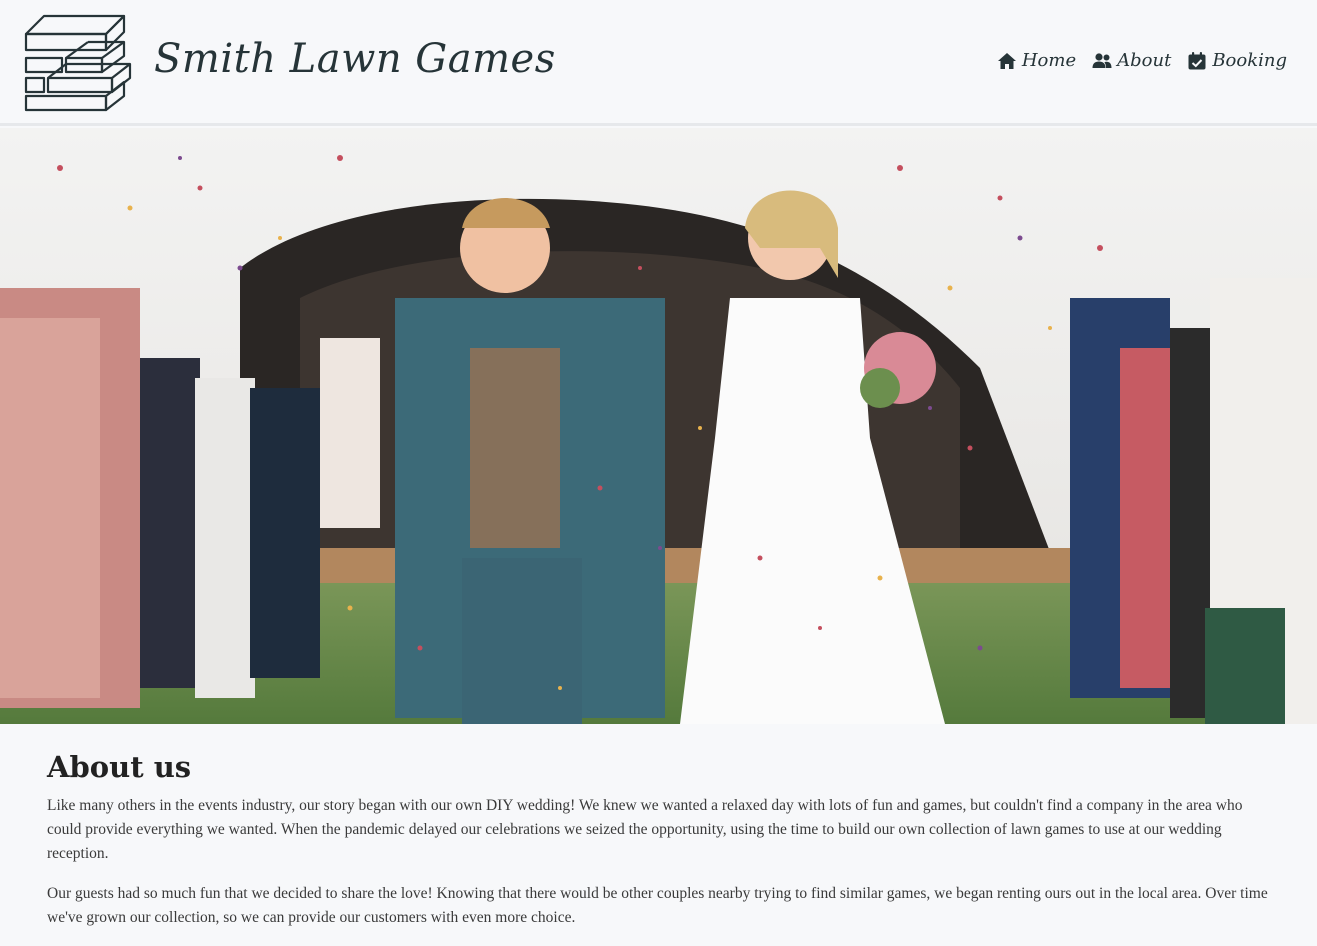 The image size is (1317, 946). Describe the element at coordinates (1197, 60) in the screenshot. I see `calendar-check-icon` at that location.